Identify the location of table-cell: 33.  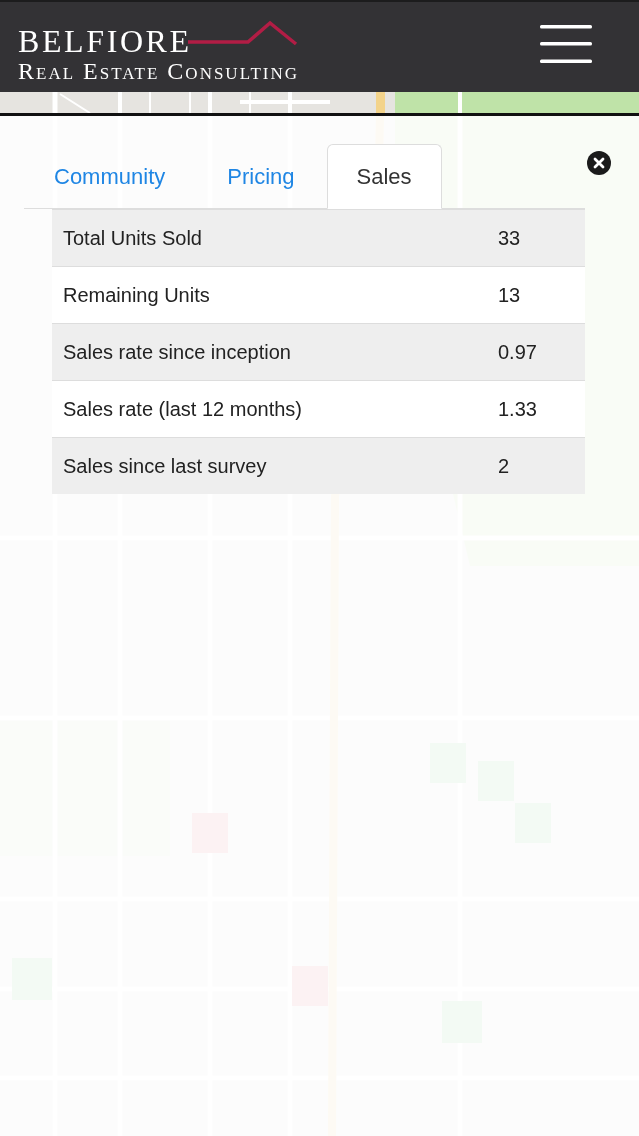
(509, 238).